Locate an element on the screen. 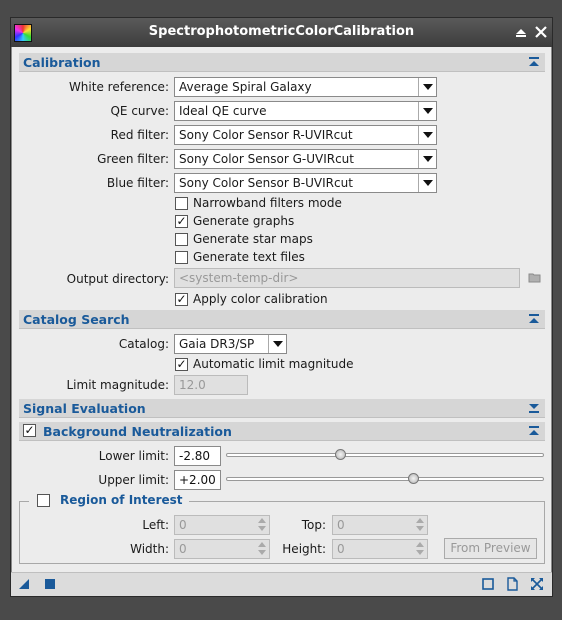  generate-star-maps-checkbox is located at coordinates (181, 239).